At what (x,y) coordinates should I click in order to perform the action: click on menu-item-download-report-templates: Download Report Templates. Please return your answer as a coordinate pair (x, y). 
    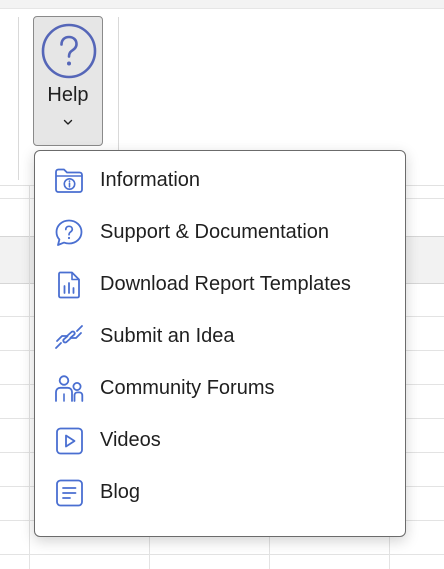
    Looking at the image, I should click on (220, 285).